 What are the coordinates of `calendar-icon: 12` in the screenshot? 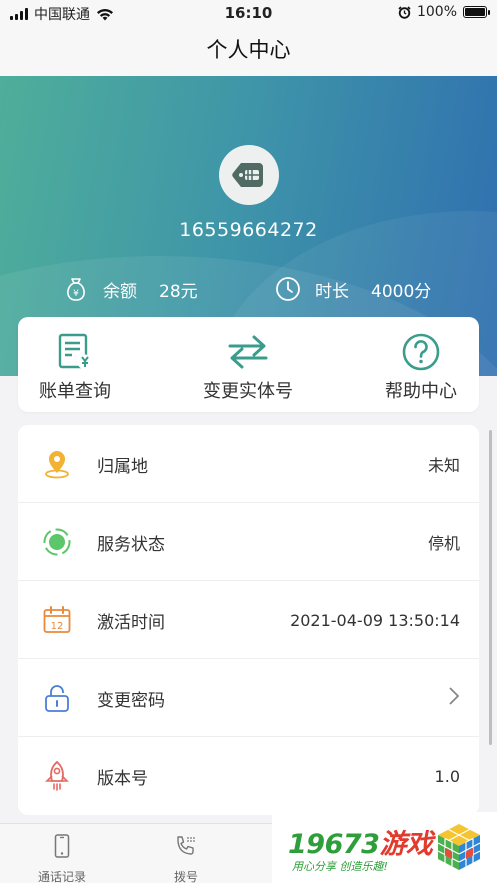 It's located at (57, 620).